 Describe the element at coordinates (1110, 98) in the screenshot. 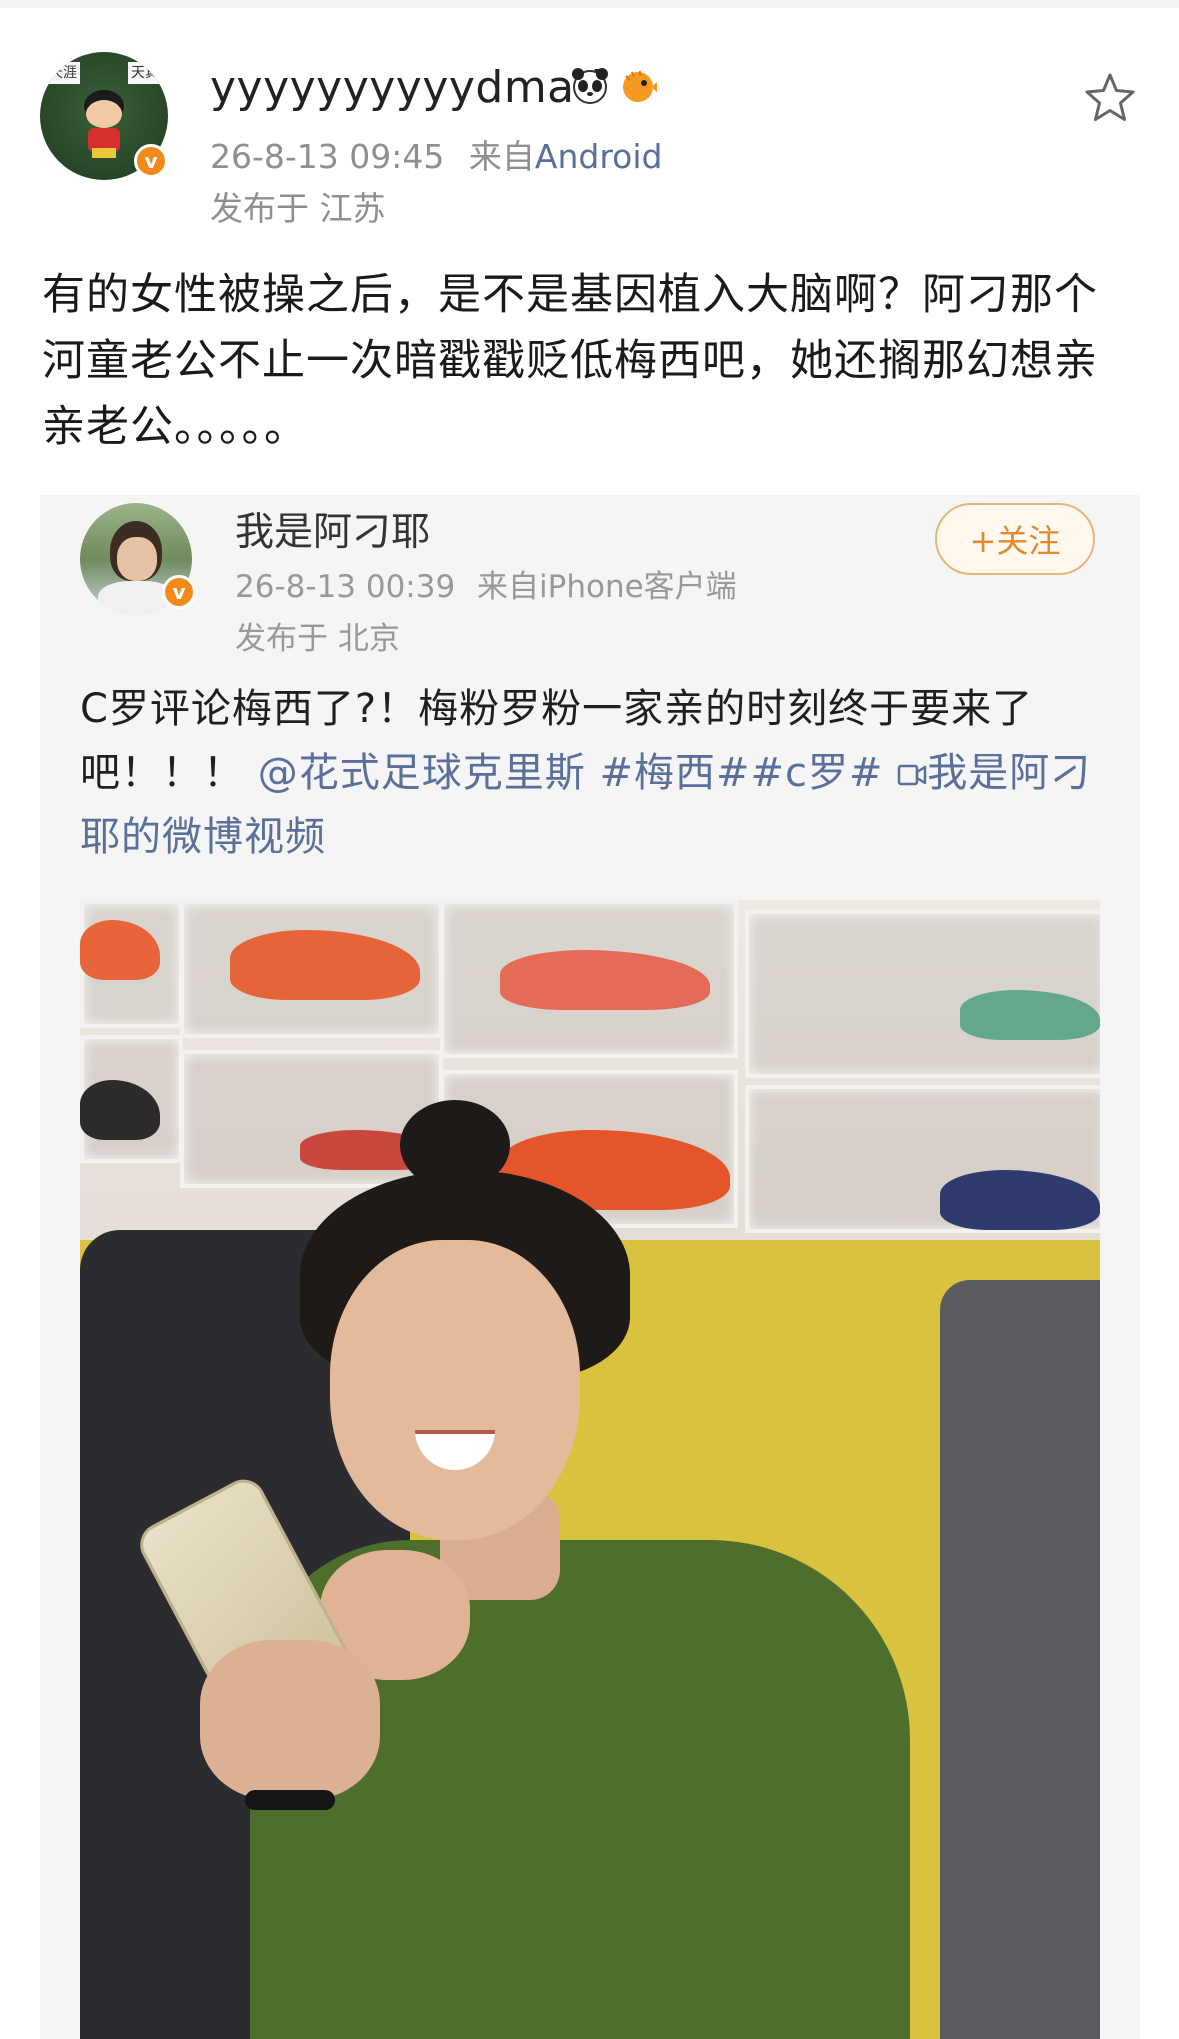

I see `favorite-star-icon` at that location.